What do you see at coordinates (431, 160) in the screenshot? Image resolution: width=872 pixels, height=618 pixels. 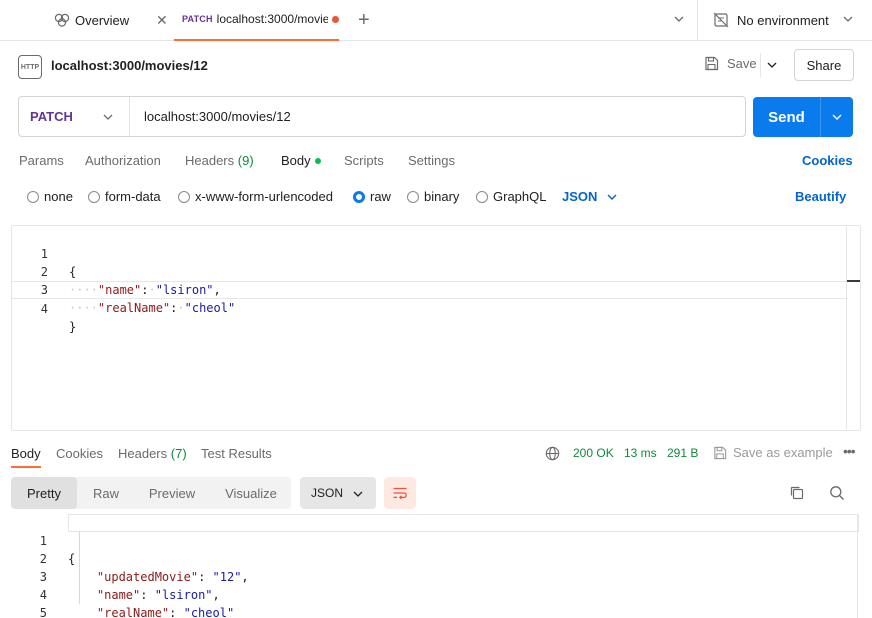 I see `tab-settings: Settings` at bounding box center [431, 160].